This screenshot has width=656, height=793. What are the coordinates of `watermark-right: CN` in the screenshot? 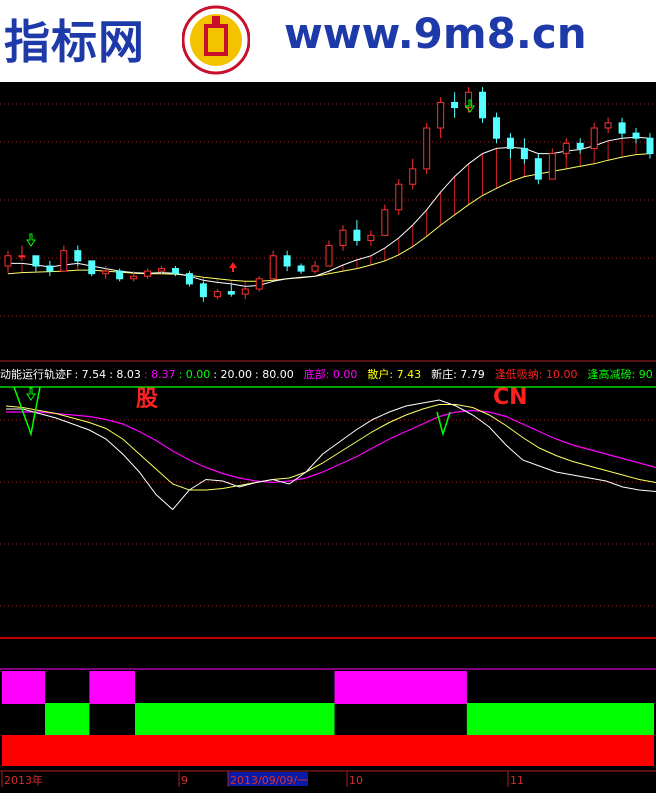 It's located at (510, 397).